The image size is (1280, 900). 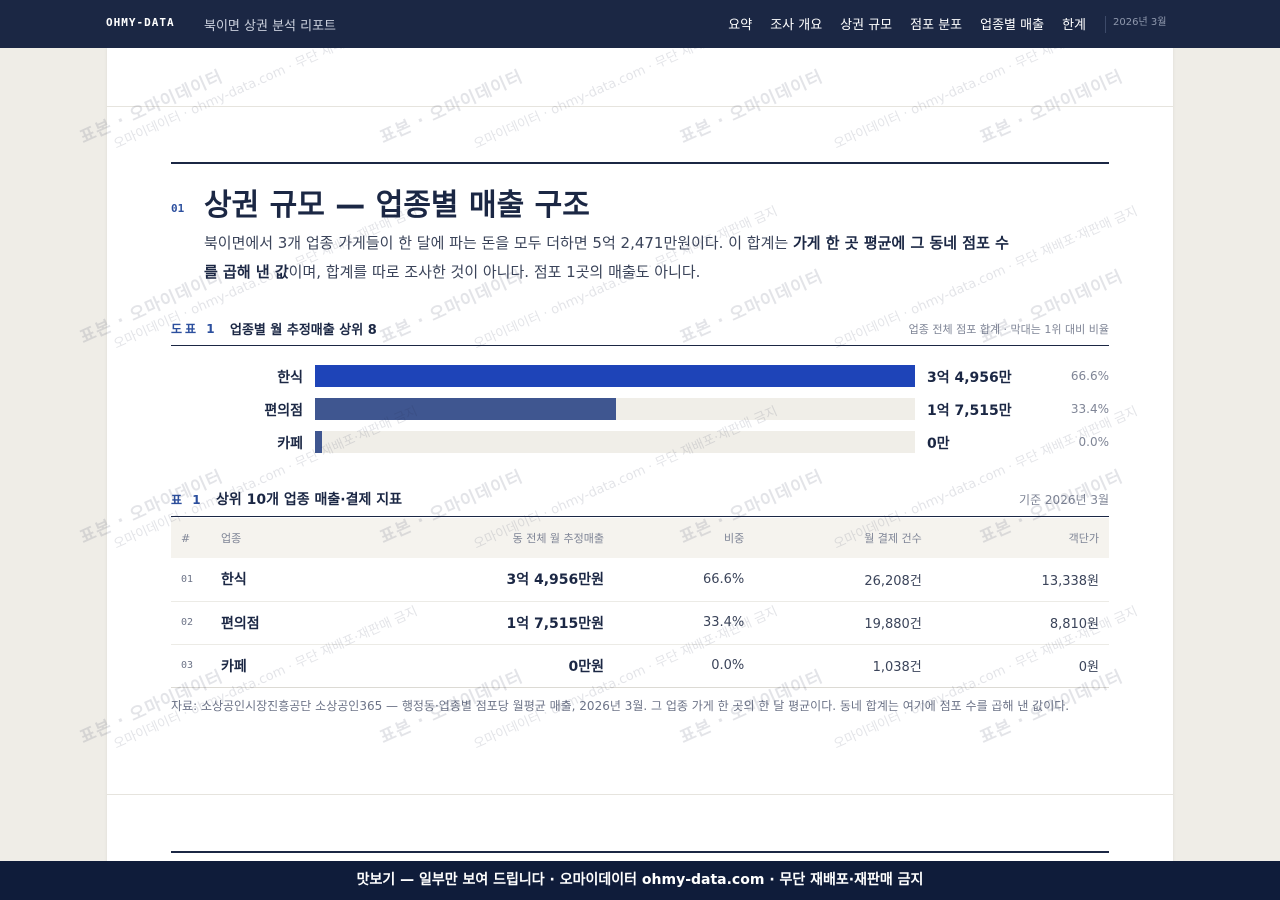 I want to click on cell-sales: 0만원, so click(x=586, y=666).